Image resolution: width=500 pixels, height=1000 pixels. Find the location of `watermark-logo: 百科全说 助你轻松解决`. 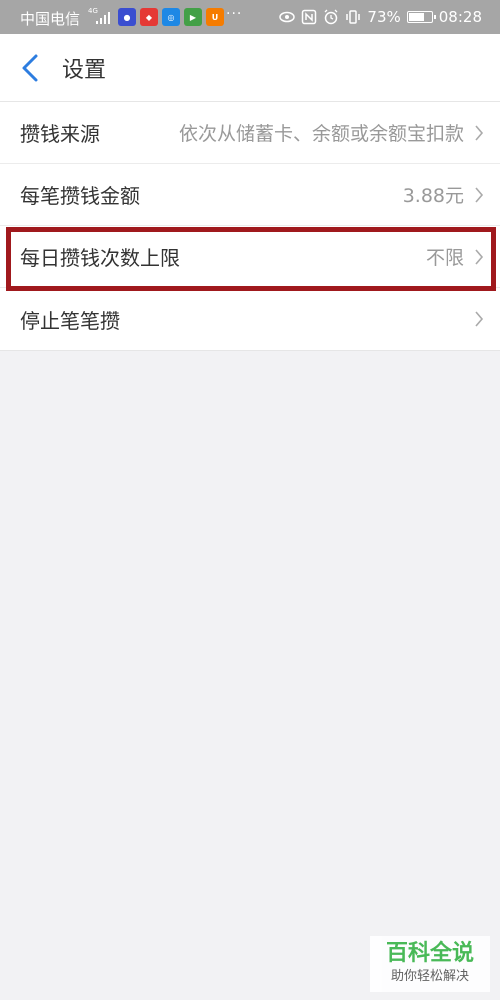

watermark-logo: 百科全说 助你轻松解决 is located at coordinates (430, 964).